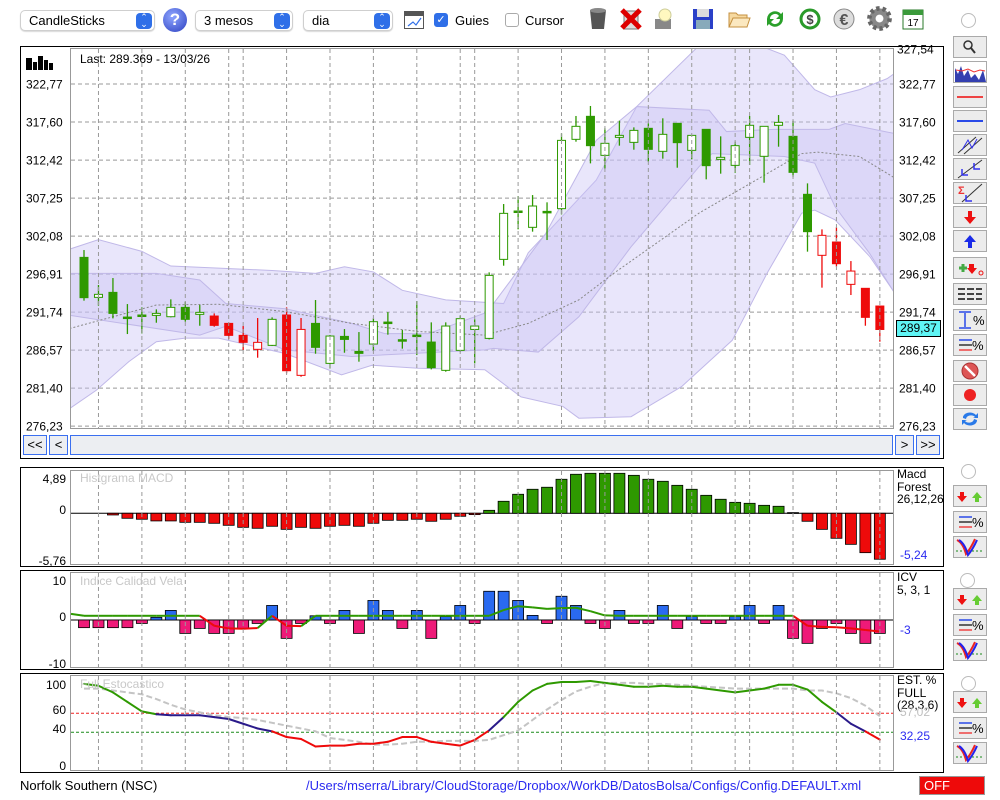 The image size is (1000, 800). I want to click on sell-marker-button, so click(970, 217).